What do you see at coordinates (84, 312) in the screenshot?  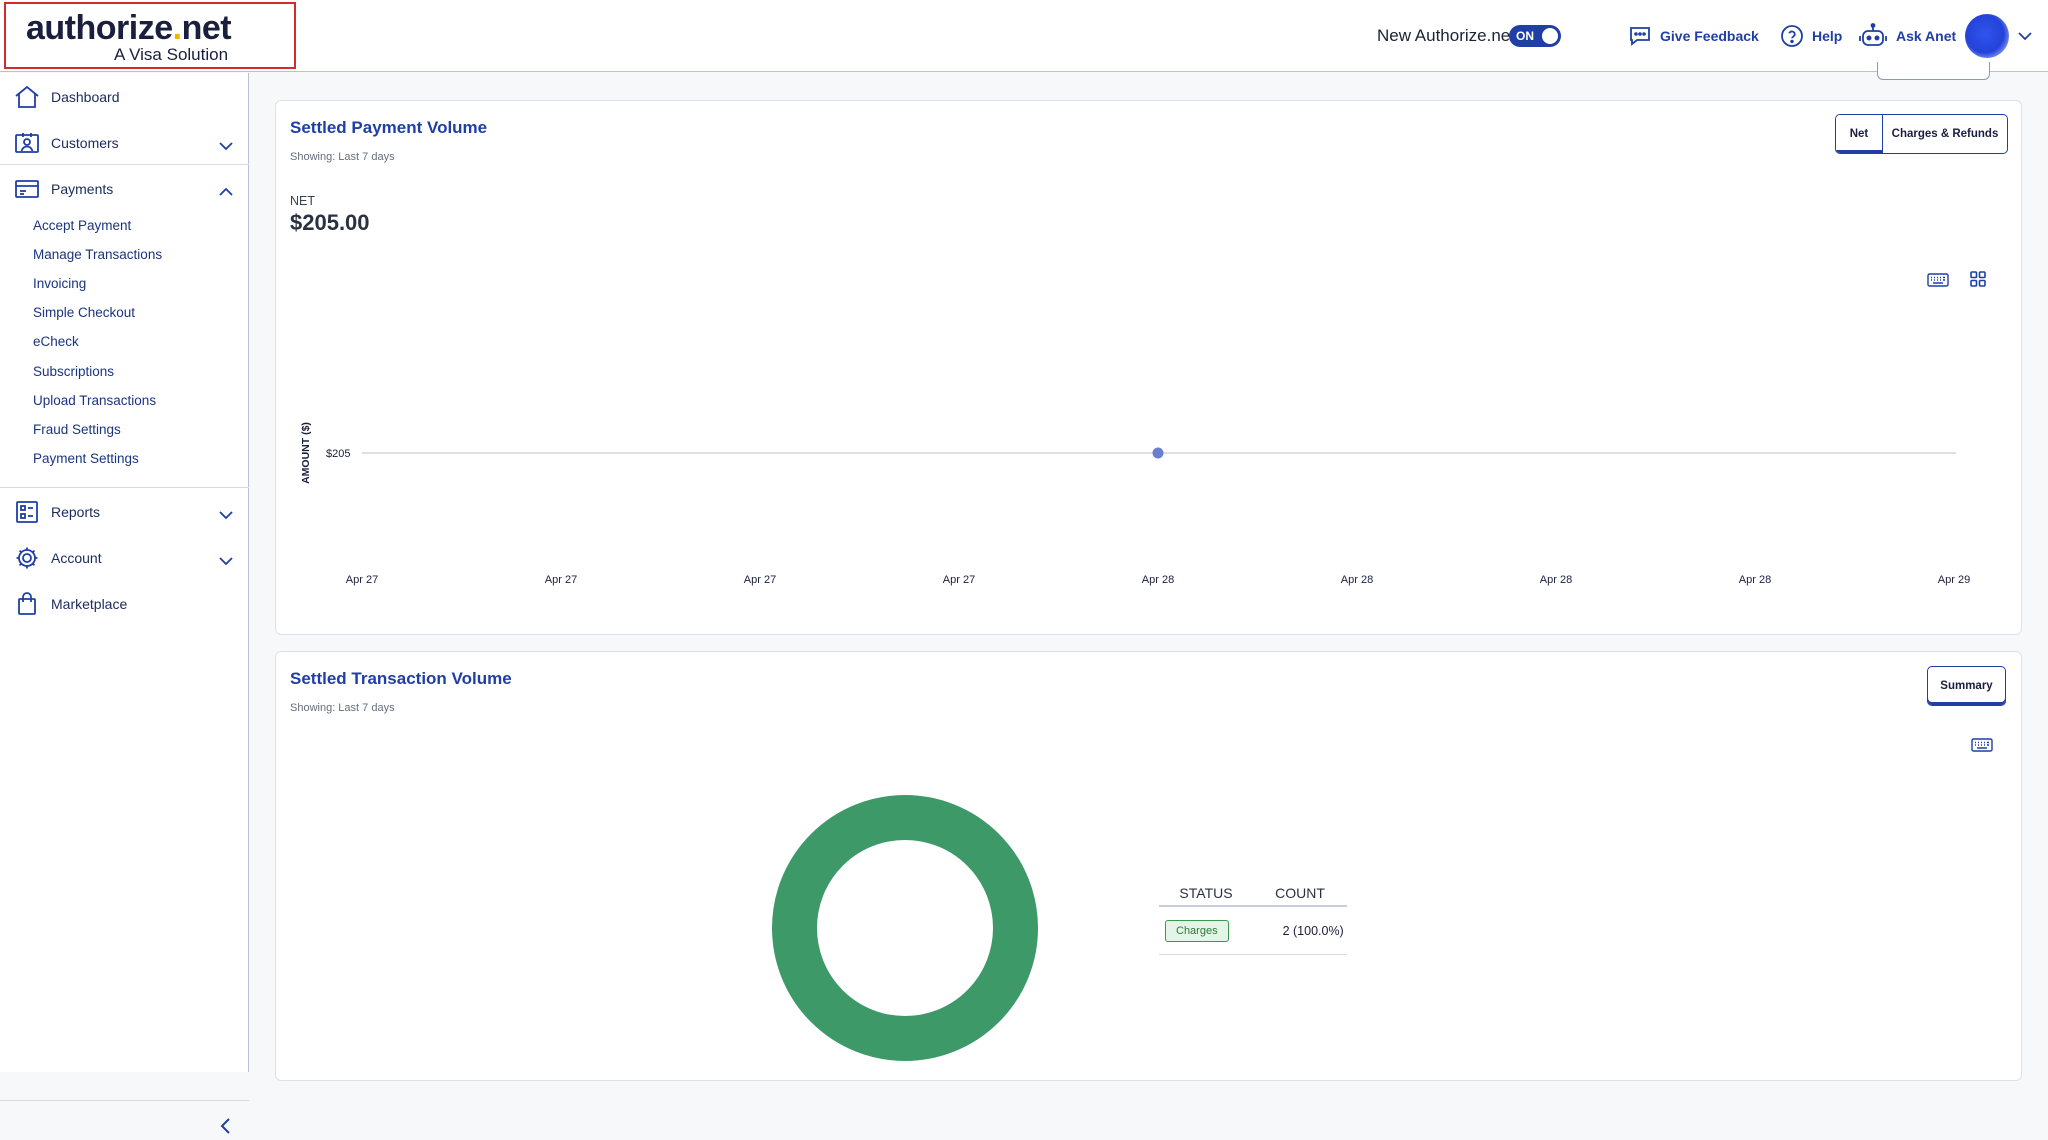 I see `subnav-simple-checkout: Simple Checkout` at bounding box center [84, 312].